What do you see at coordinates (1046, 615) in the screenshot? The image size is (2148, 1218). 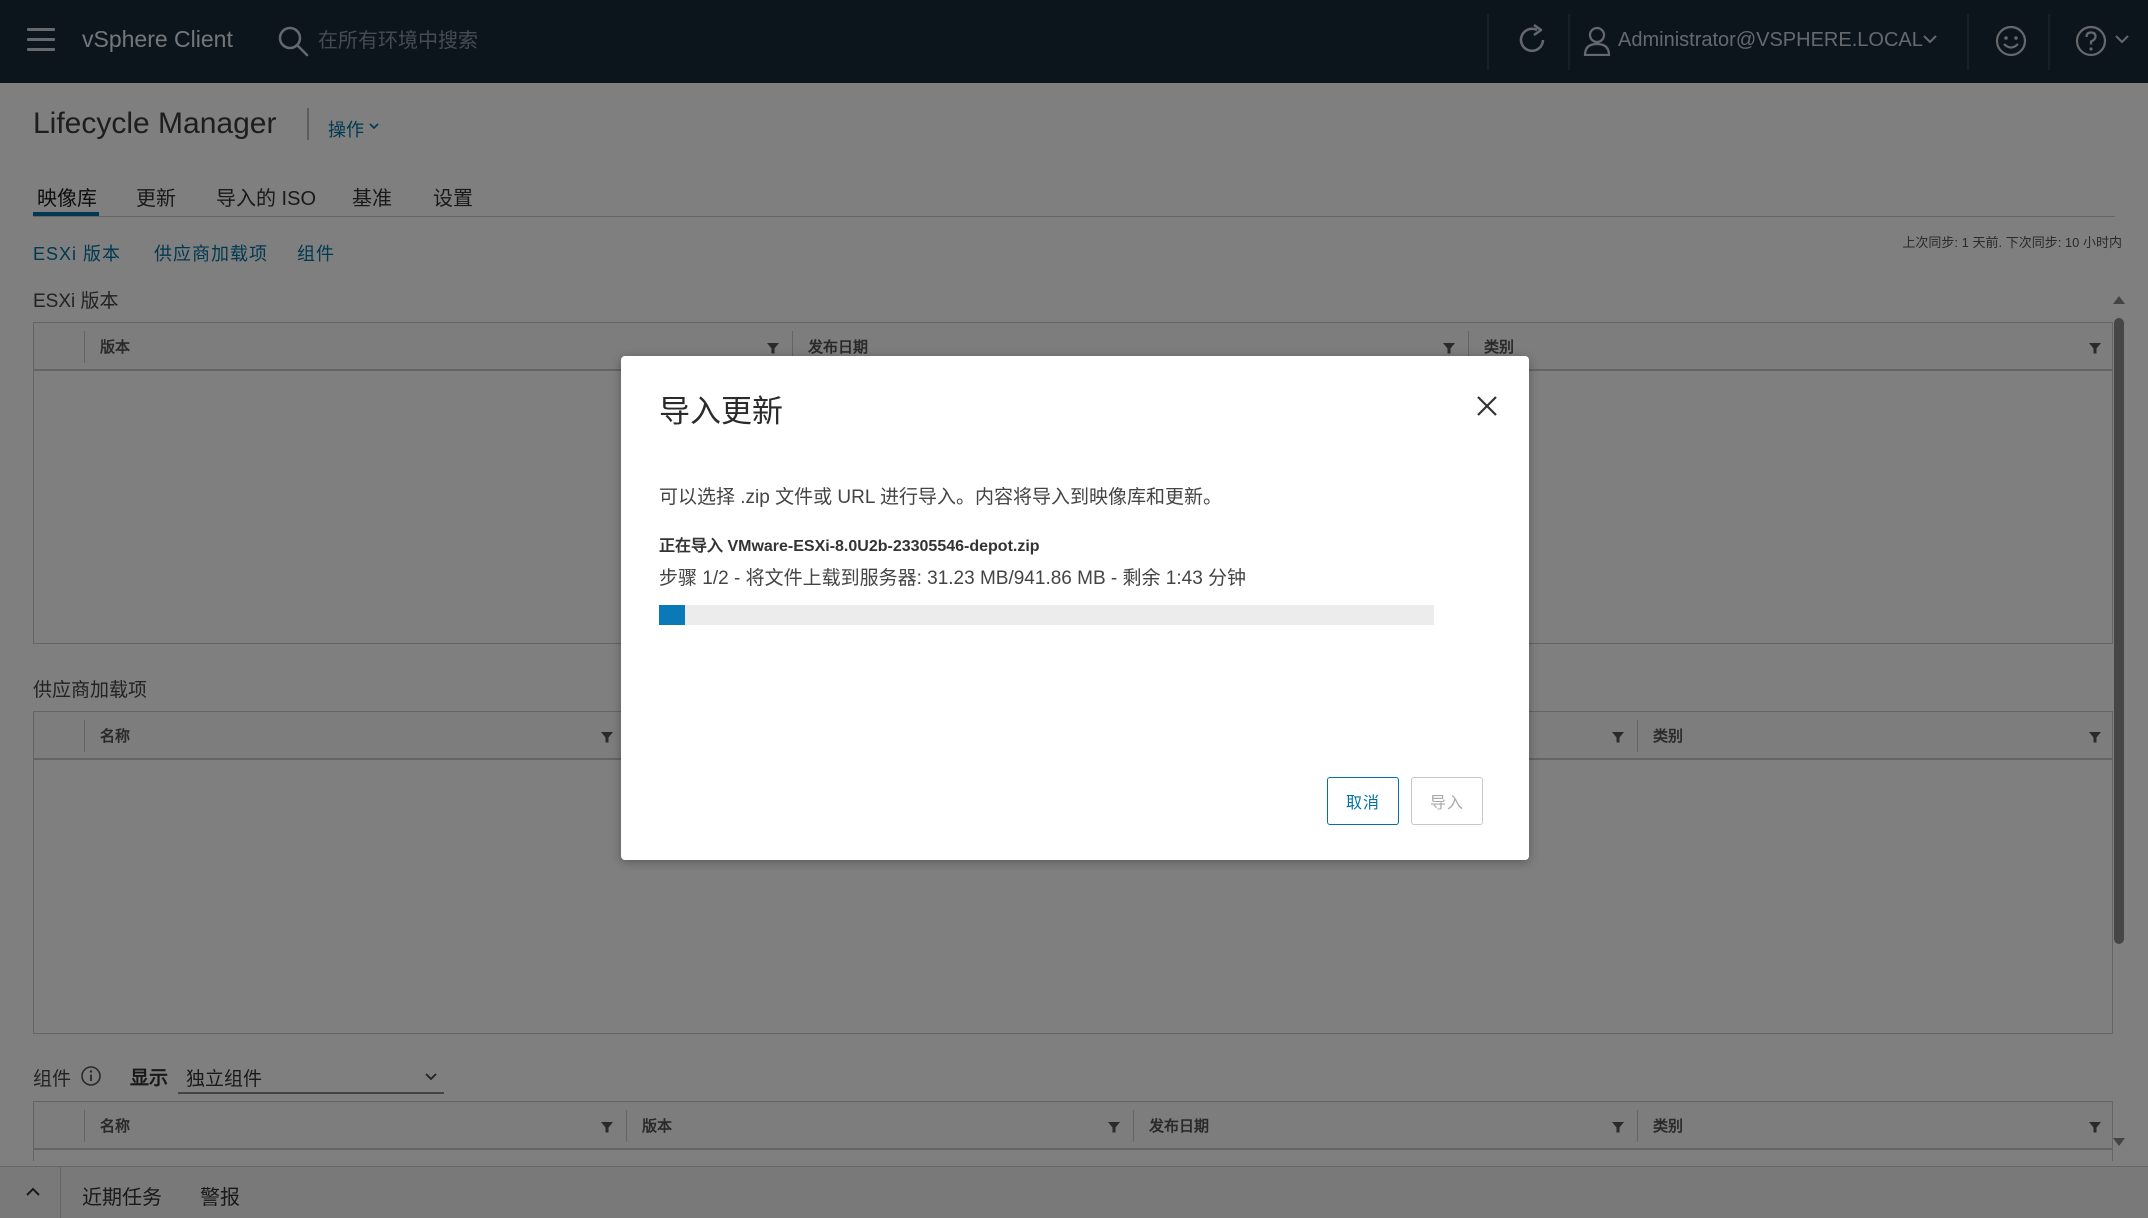 I see `upload-progress-bar` at bounding box center [1046, 615].